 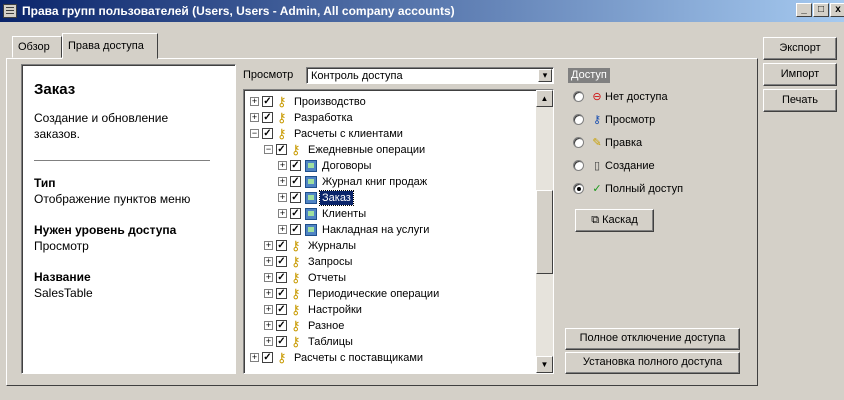 I want to click on cascade-button: ⧉ Каскад, so click(x=614, y=220).